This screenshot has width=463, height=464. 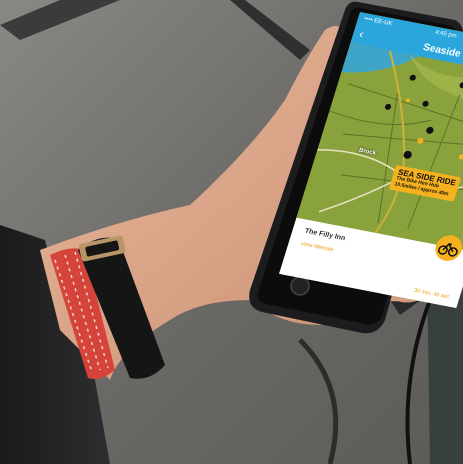 What do you see at coordinates (432, 294) in the screenshot?
I see `ride-duration: 30 min. 48 sec` at bounding box center [432, 294].